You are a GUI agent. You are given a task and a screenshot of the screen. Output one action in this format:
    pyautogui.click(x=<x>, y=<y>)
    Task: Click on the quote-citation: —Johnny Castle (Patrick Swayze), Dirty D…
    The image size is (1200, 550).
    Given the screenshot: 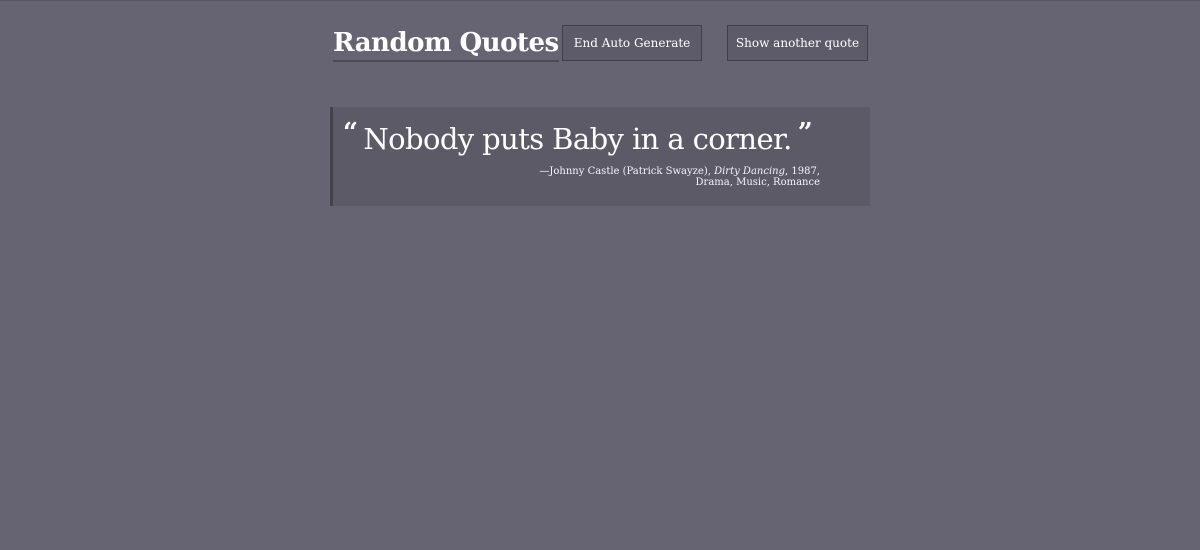 What is the action you would take?
    pyautogui.click(x=679, y=177)
    